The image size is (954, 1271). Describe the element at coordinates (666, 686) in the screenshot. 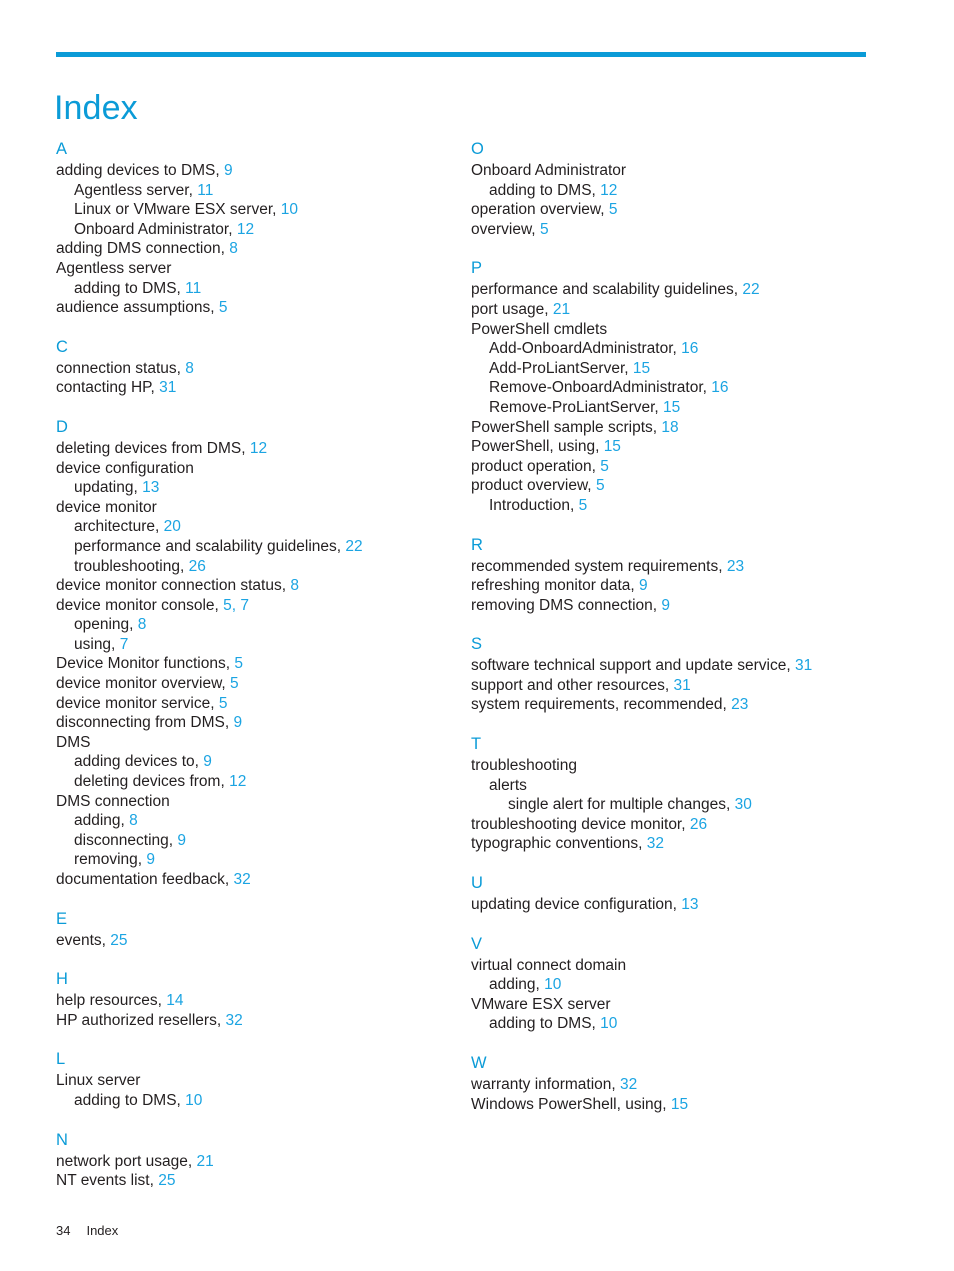

I see `index-entry: support and other resources, 31` at that location.